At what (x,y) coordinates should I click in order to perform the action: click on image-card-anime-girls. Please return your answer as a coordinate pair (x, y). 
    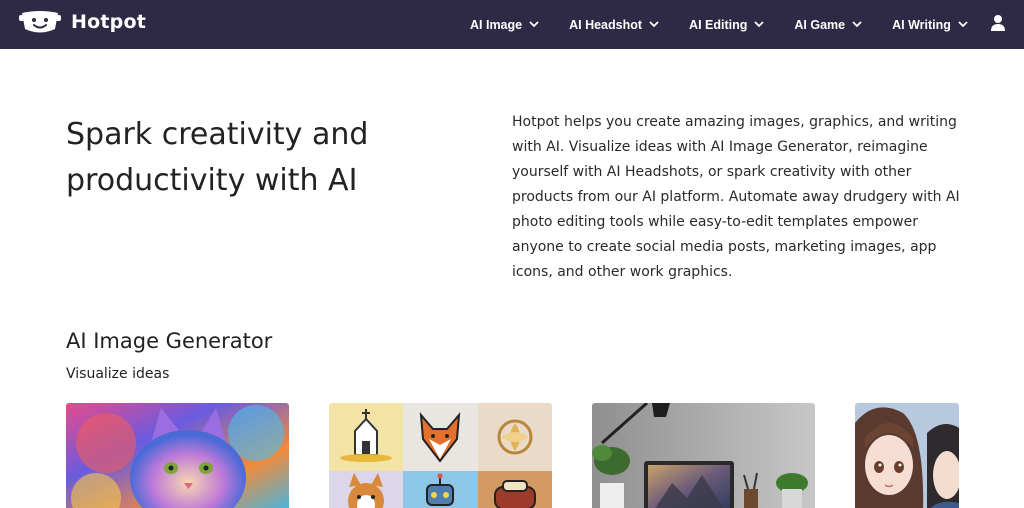
    Looking at the image, I should click on (907, 455).